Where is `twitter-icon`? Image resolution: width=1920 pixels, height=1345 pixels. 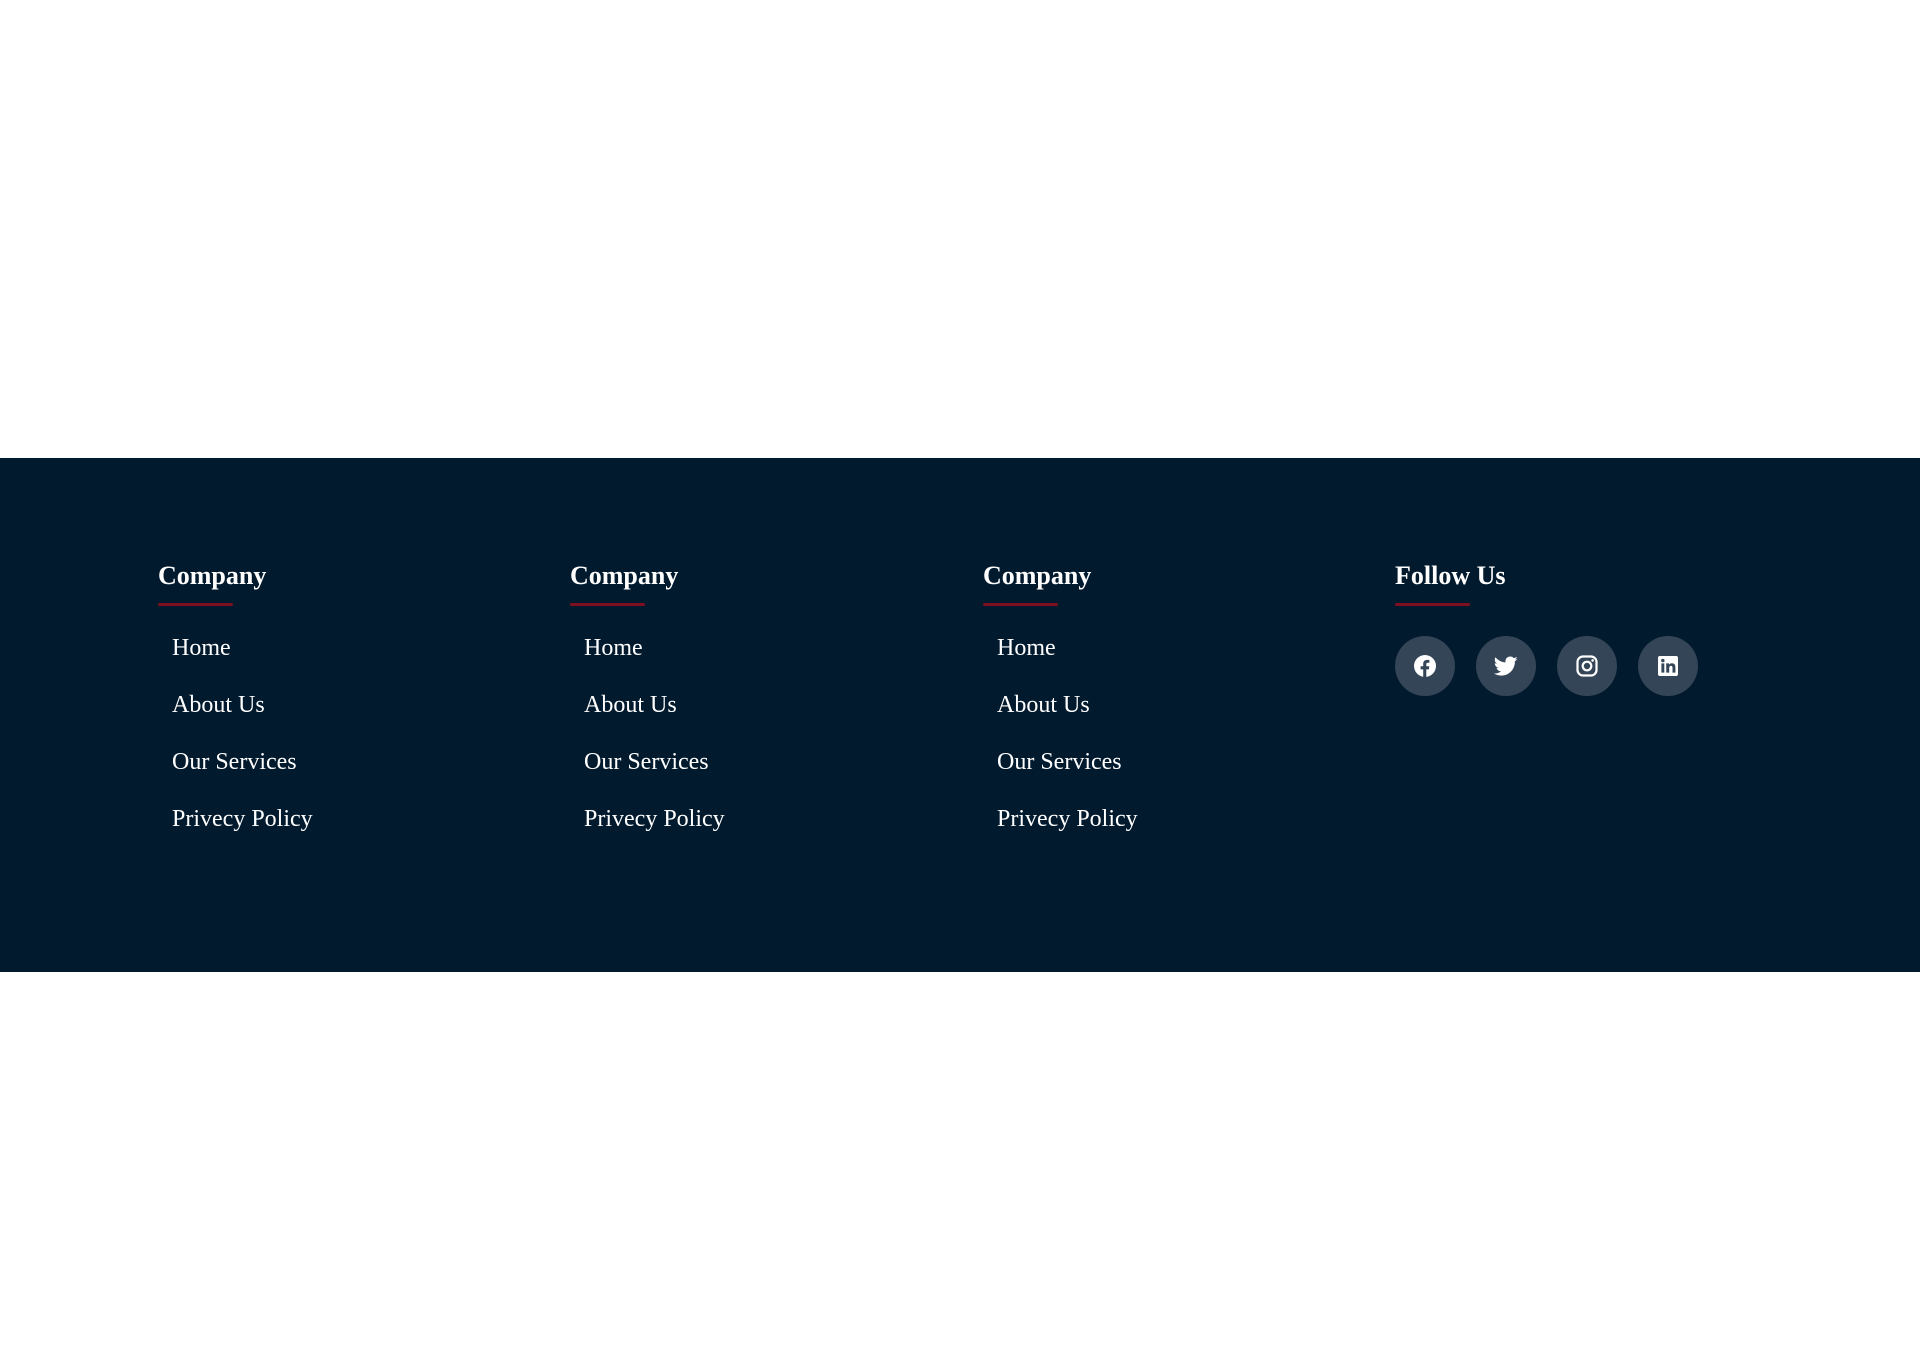 twitter-icon is located at coordinates (1506, 666).